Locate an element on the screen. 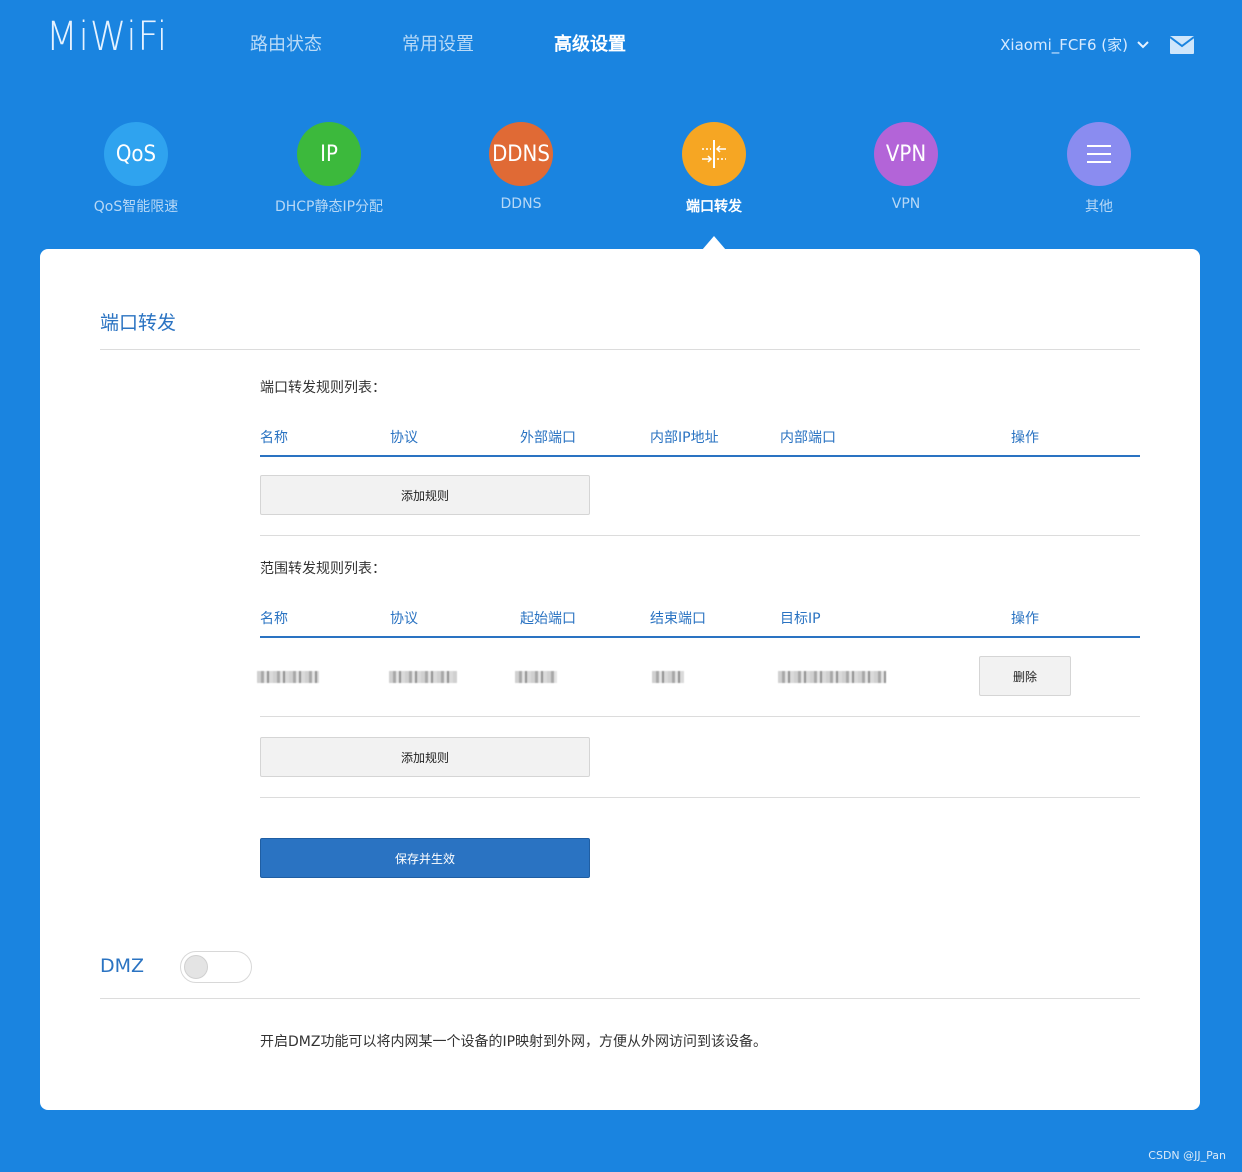  col-internal-port: 内部端口 is located at coordinates (808, 438).